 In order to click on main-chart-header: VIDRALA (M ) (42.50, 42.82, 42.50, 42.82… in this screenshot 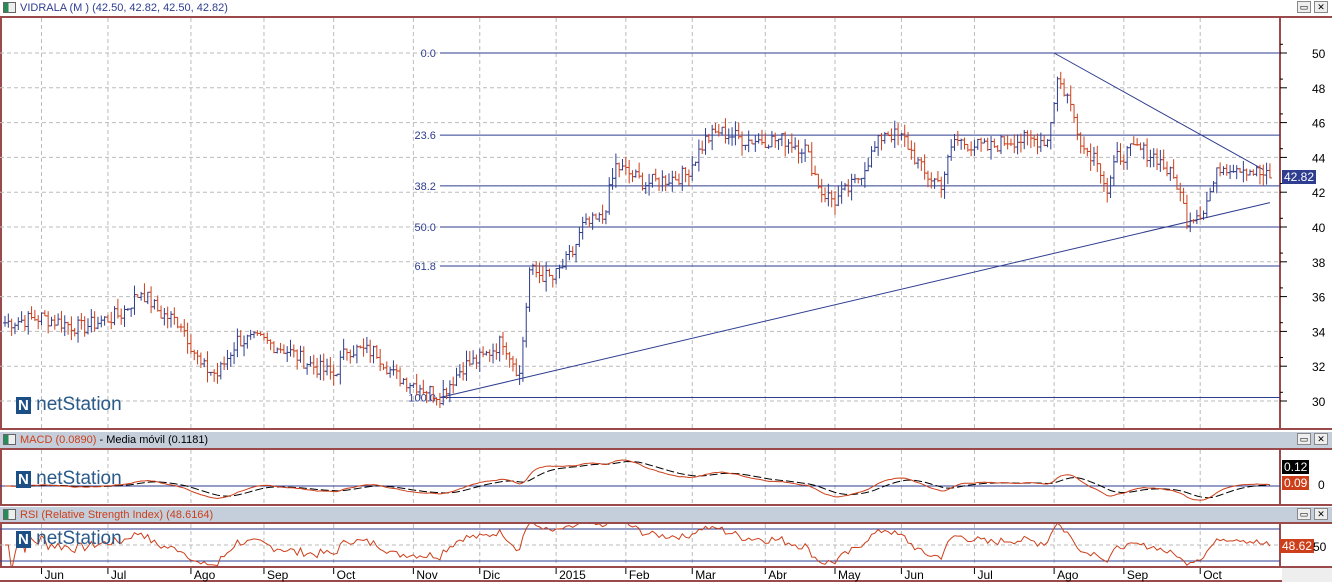, I will do `click(666, 8)`.